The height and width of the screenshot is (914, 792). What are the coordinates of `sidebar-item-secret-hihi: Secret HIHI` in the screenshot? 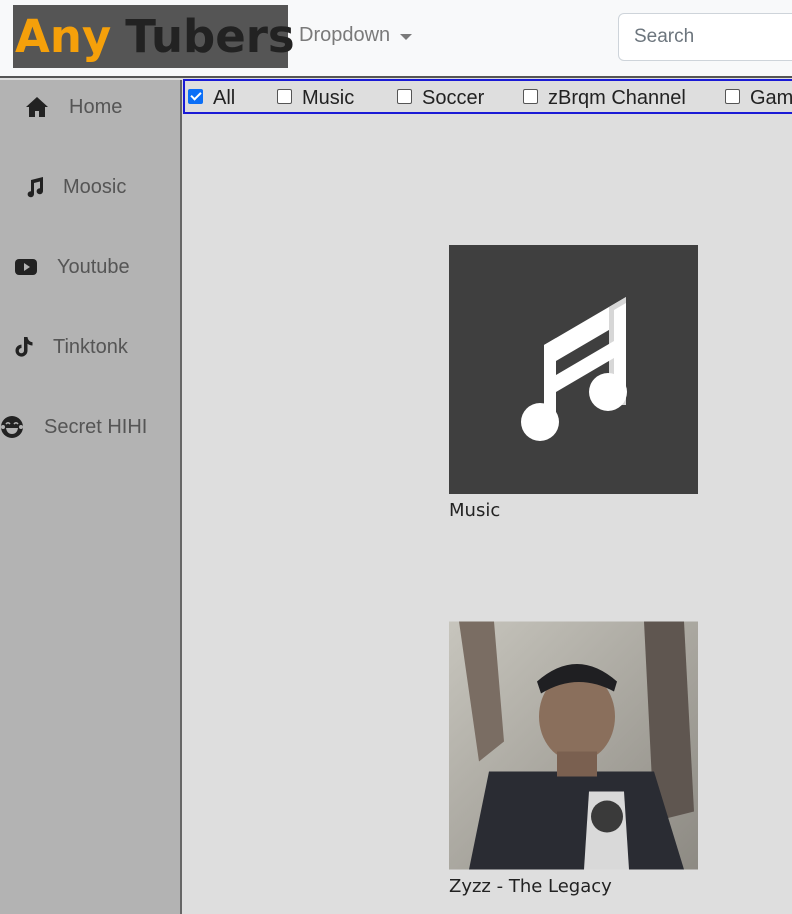 It's located at (90, 427).